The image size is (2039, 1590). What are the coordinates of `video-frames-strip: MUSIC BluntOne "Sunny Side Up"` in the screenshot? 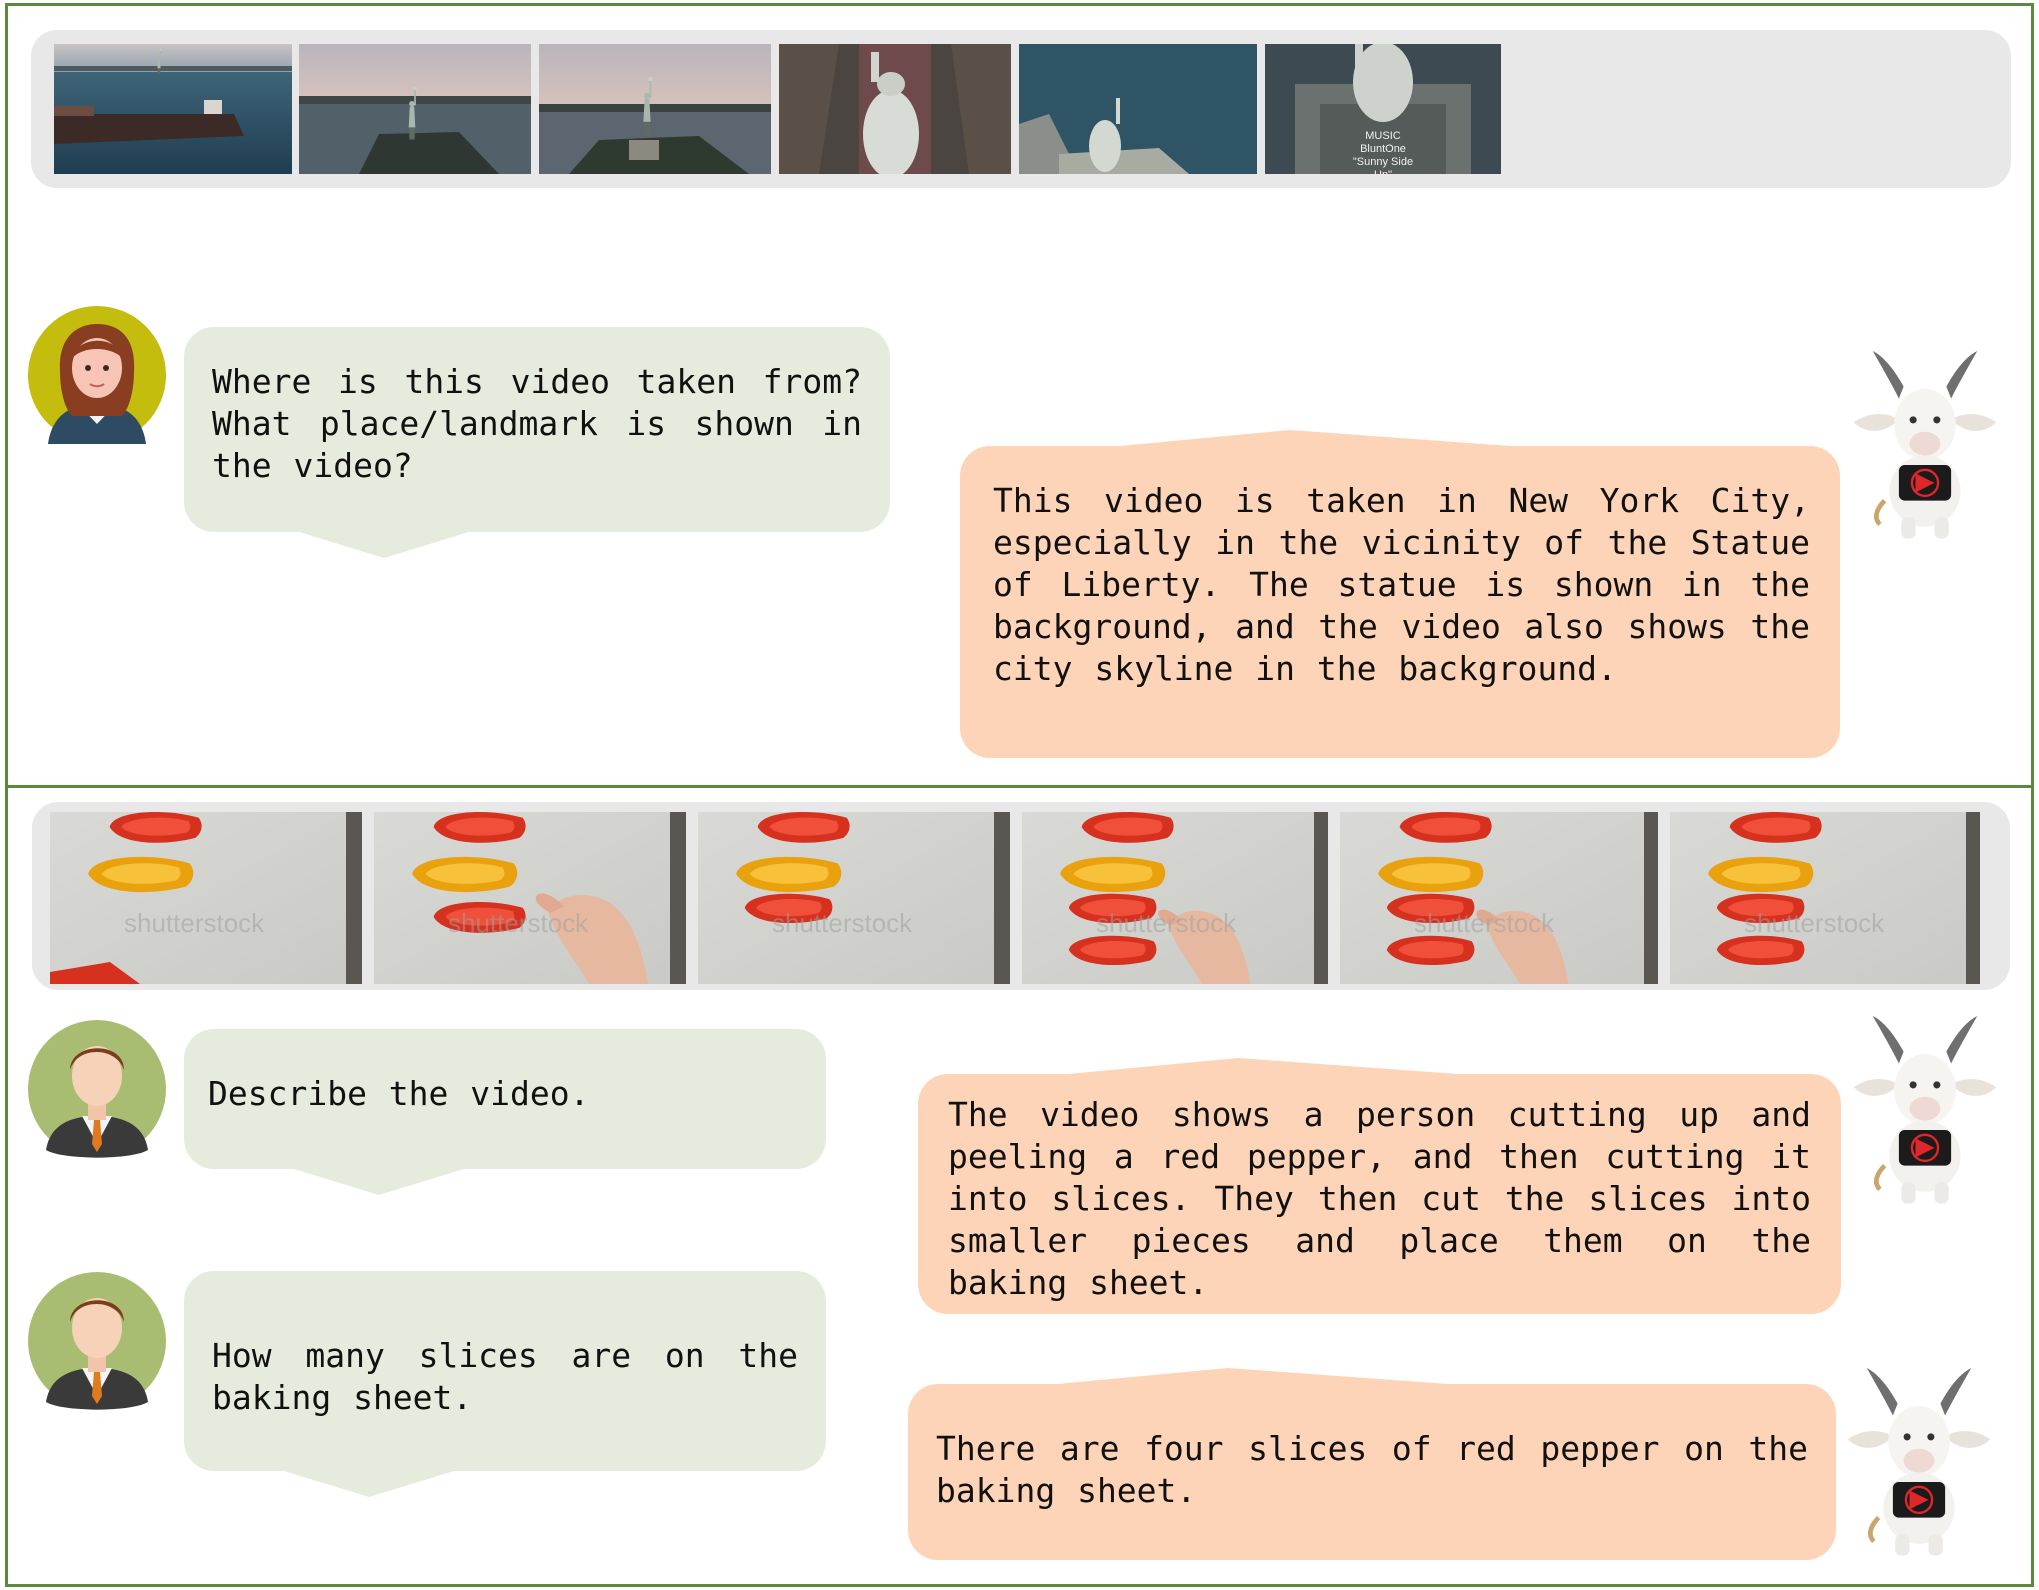 It's located at (1021, 109).